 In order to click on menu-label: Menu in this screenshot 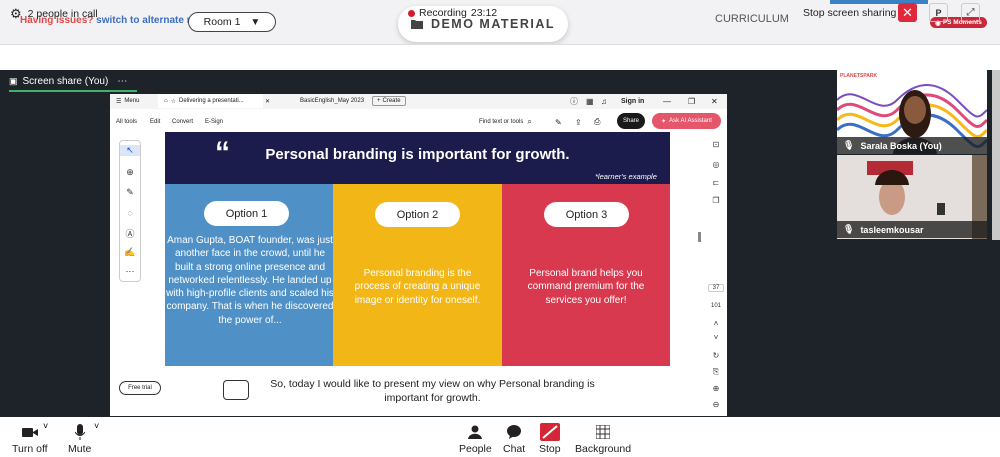, I will do `click(132, 101)`.